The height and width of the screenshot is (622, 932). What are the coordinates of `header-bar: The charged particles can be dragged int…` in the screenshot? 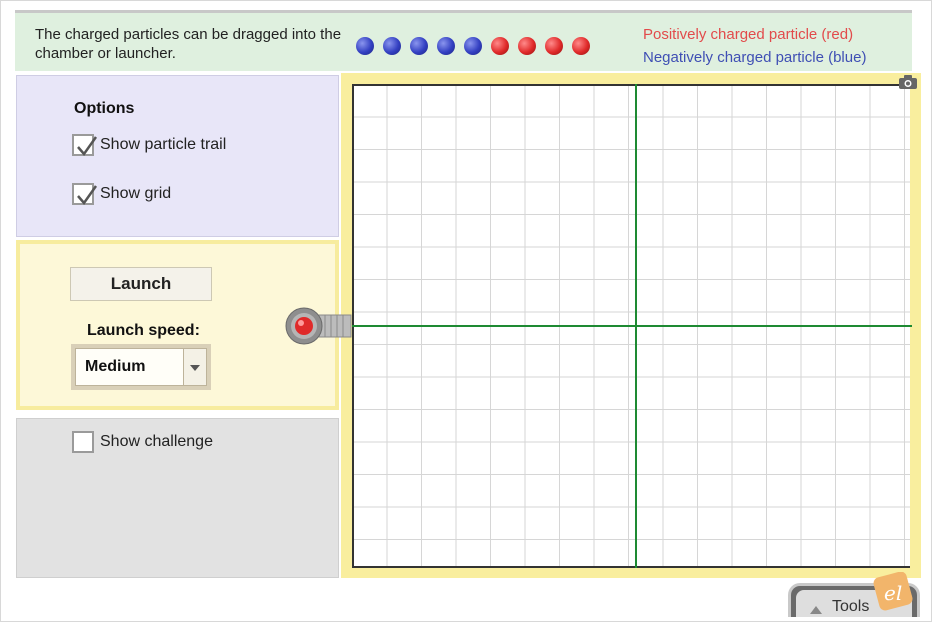 It's located at (463, 40).